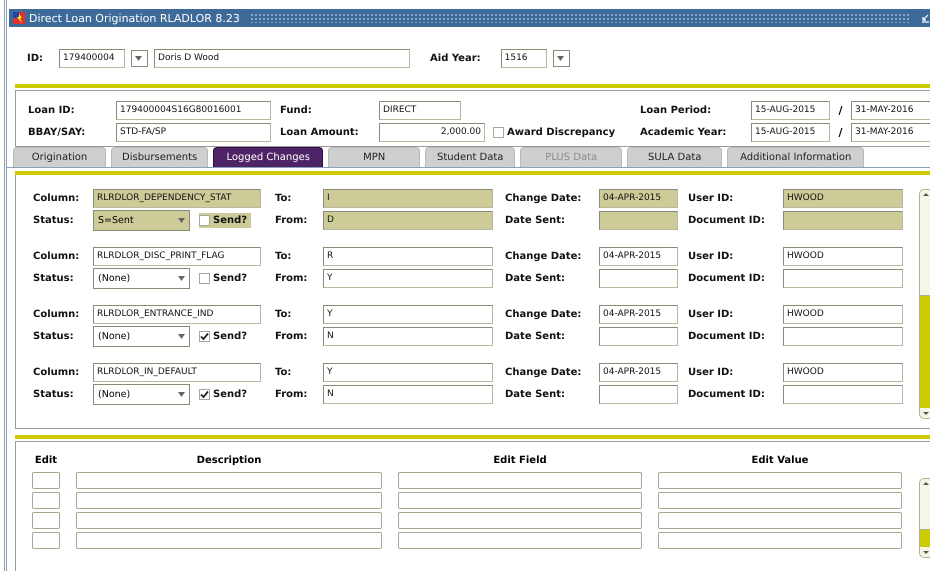  I want to click on academic-year-start-field: 15-AUG-2015, so click(790, 132).